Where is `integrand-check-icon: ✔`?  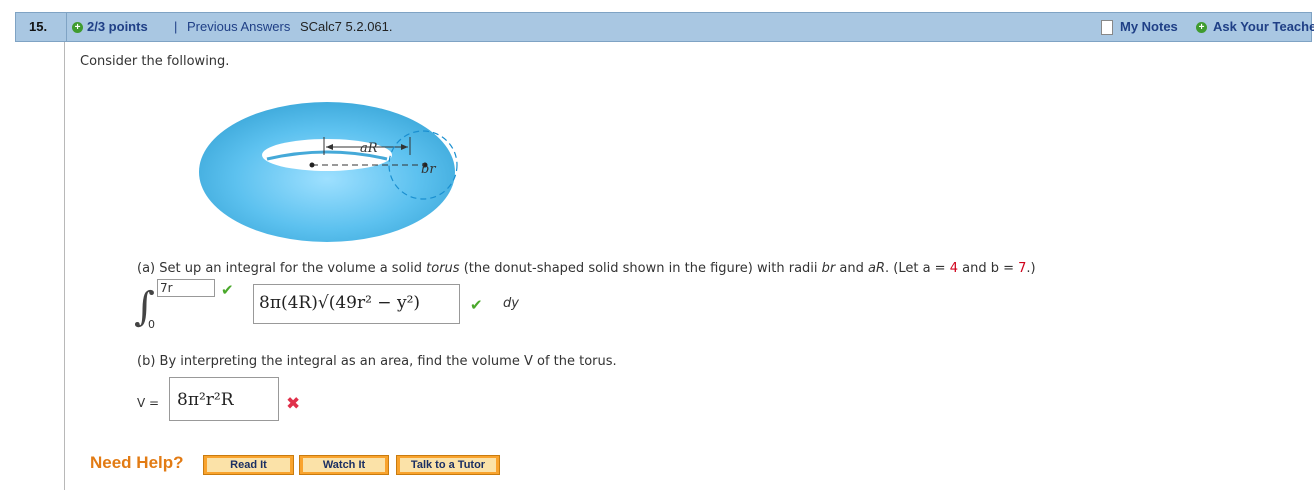 integrand-check-icon: ✔ is located at coordinates (476, 305).